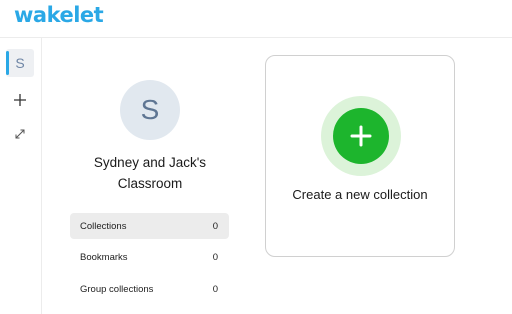 The width and height of the screenshot is (512, 314). Describe the element at coordinates (7, 63) in the screenshot. I see `active-indicator` at that location.